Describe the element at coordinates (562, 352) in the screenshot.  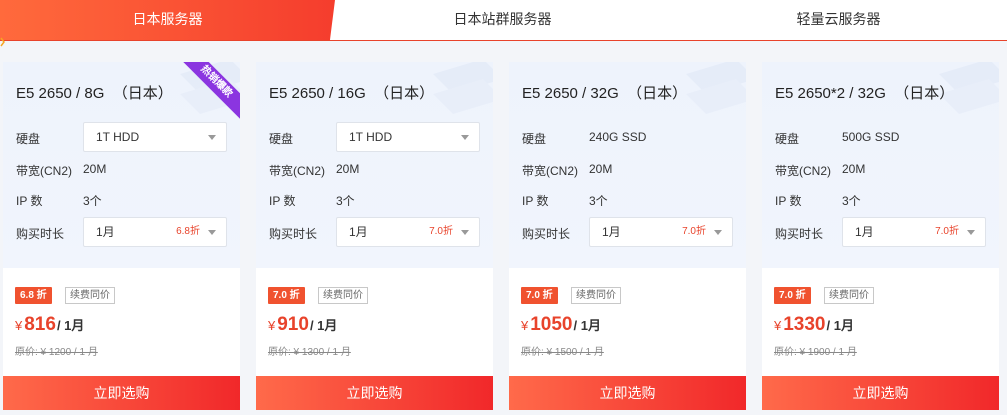
I see `original-price: 原价: ¥ 1500 / 1 月` at that location.